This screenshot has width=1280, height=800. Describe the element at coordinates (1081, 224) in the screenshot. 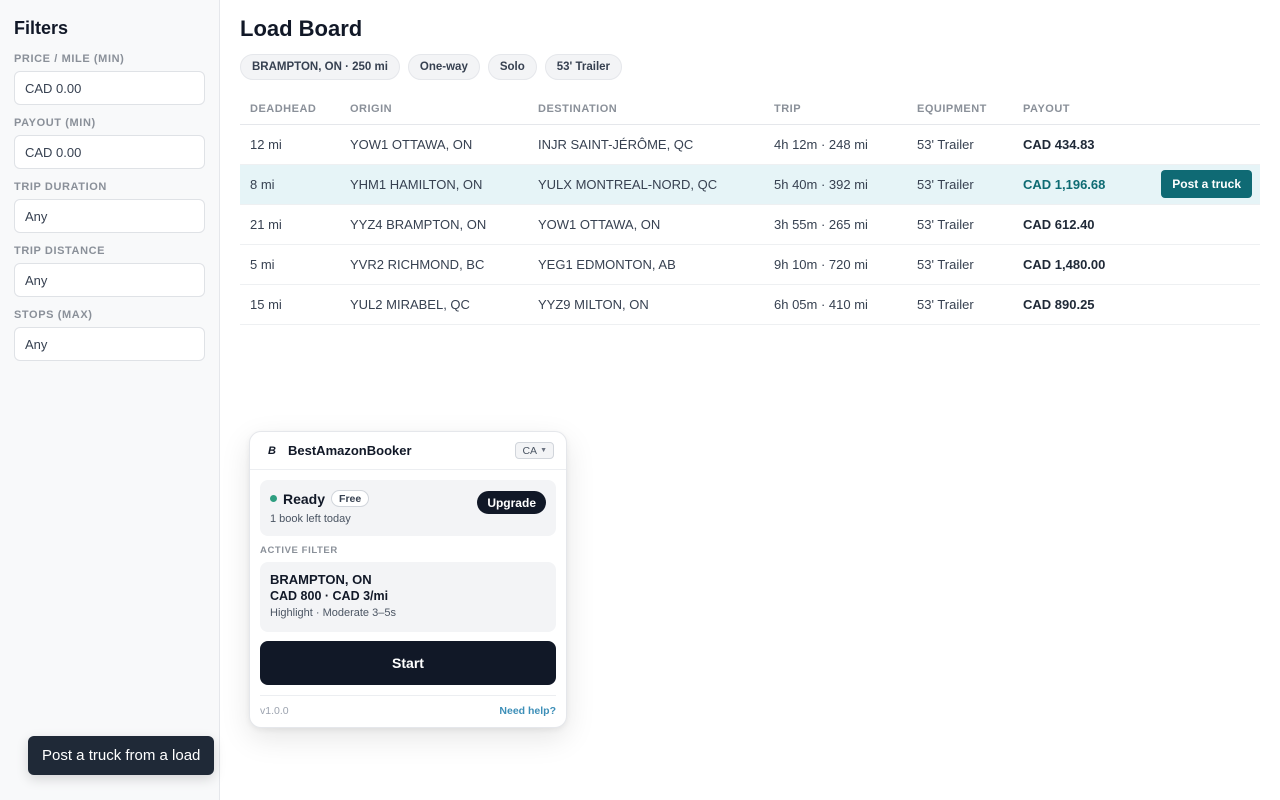

I see `cell-payout: CAD 612.40` at that location.